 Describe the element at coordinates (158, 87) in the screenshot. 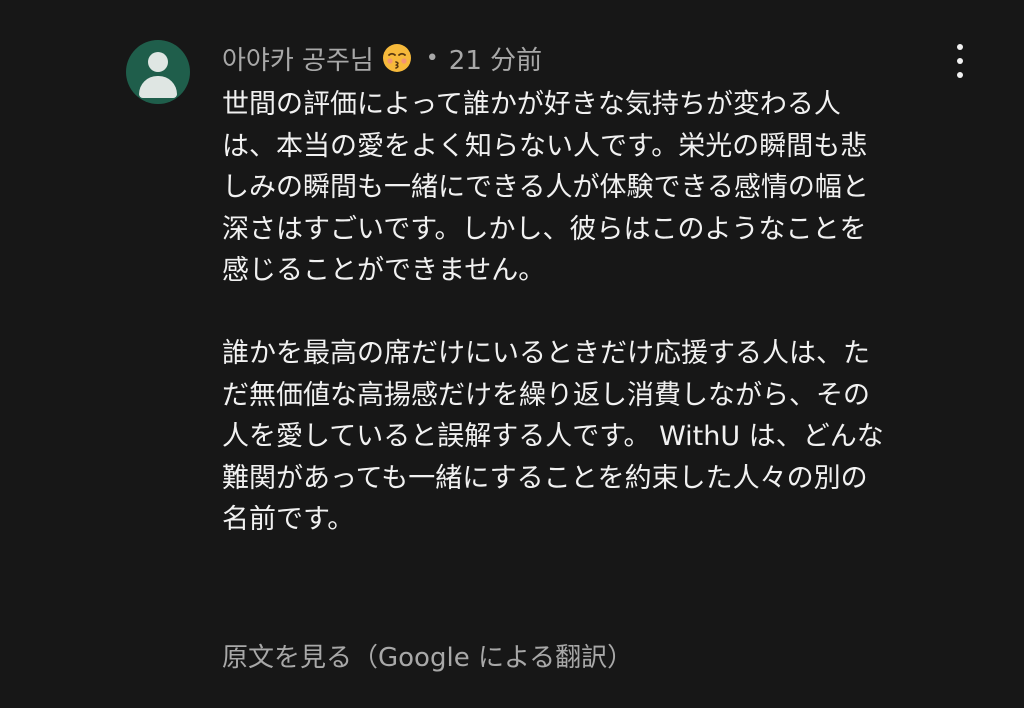

I see `avatar-body-shape` at that location.